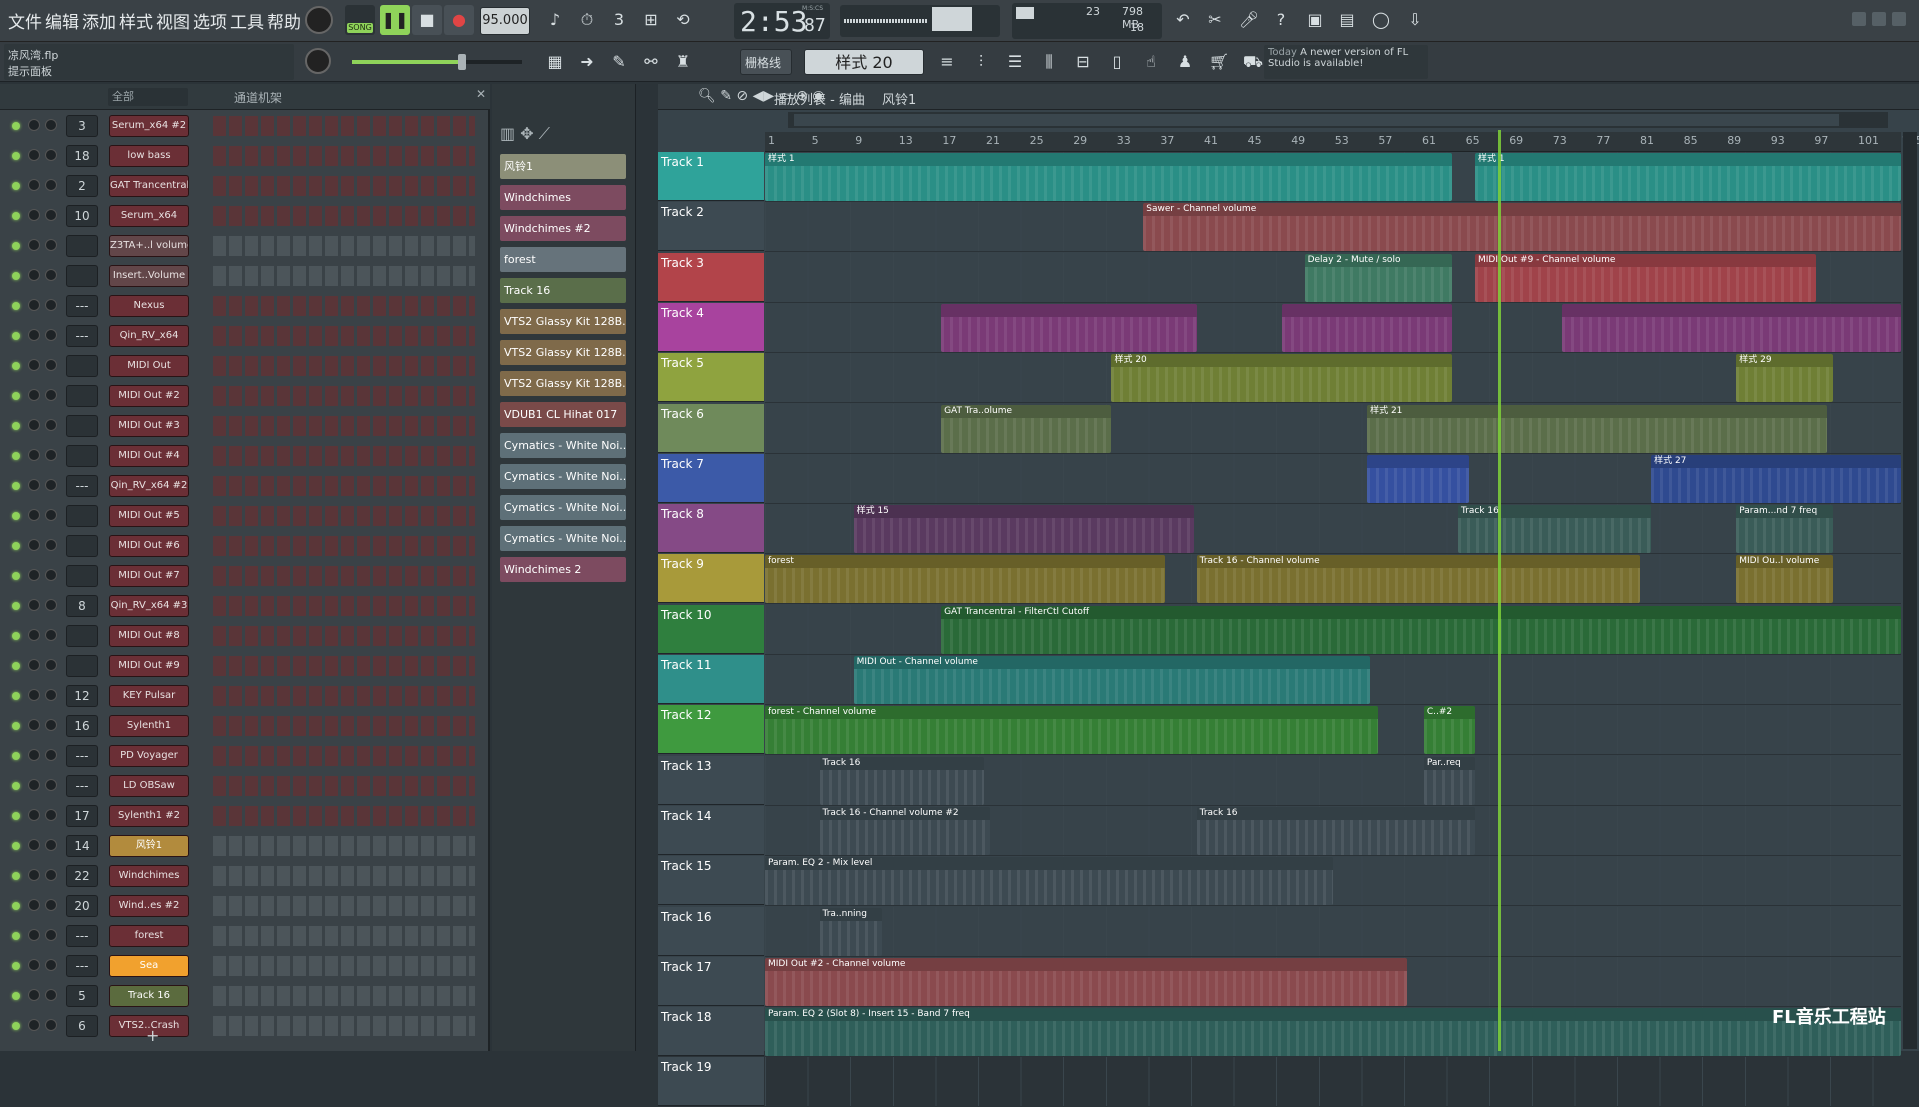 This screenshot has height=1107, width=1919. What do you see at coordinates (82, 1026) in the screenshot?
I see `mixer-track-number: 6` at bounding box center [82, 1026].